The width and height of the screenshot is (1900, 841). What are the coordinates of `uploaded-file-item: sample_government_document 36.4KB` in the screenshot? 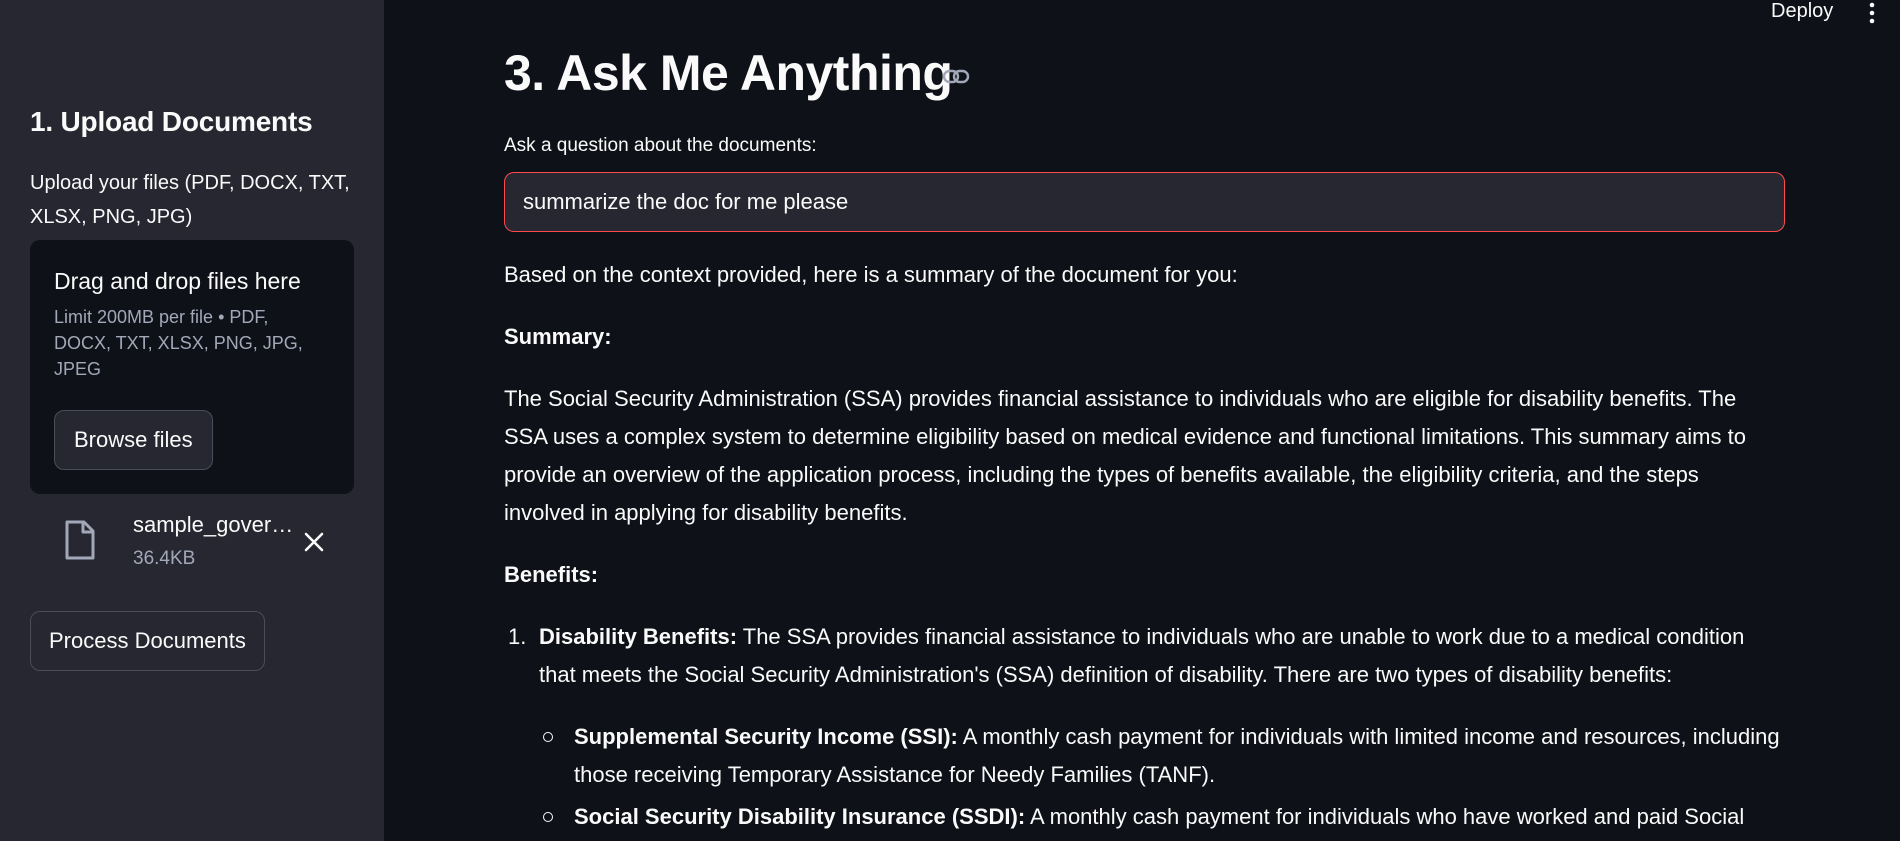 It's located at (192, 543).